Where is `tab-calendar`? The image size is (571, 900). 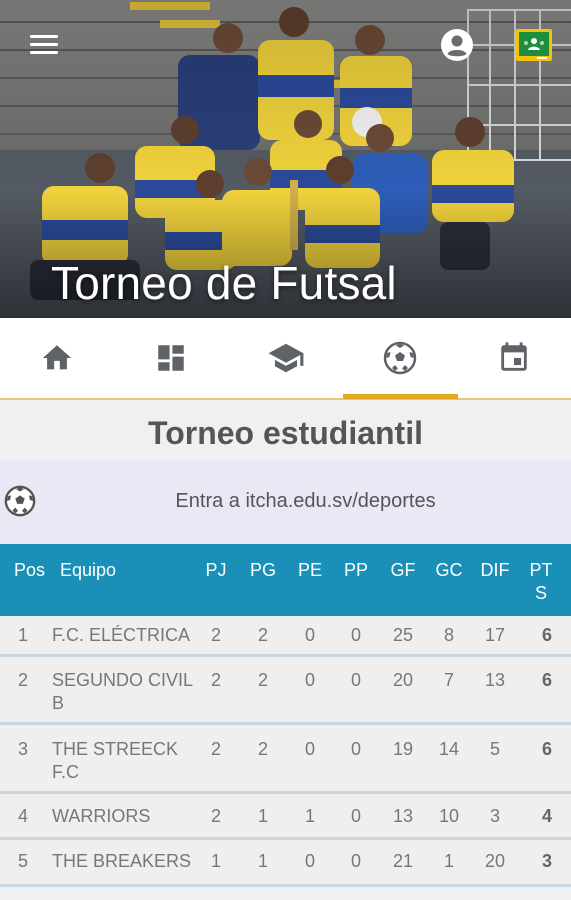
tab-calendar is located at coordinates (514, 358).